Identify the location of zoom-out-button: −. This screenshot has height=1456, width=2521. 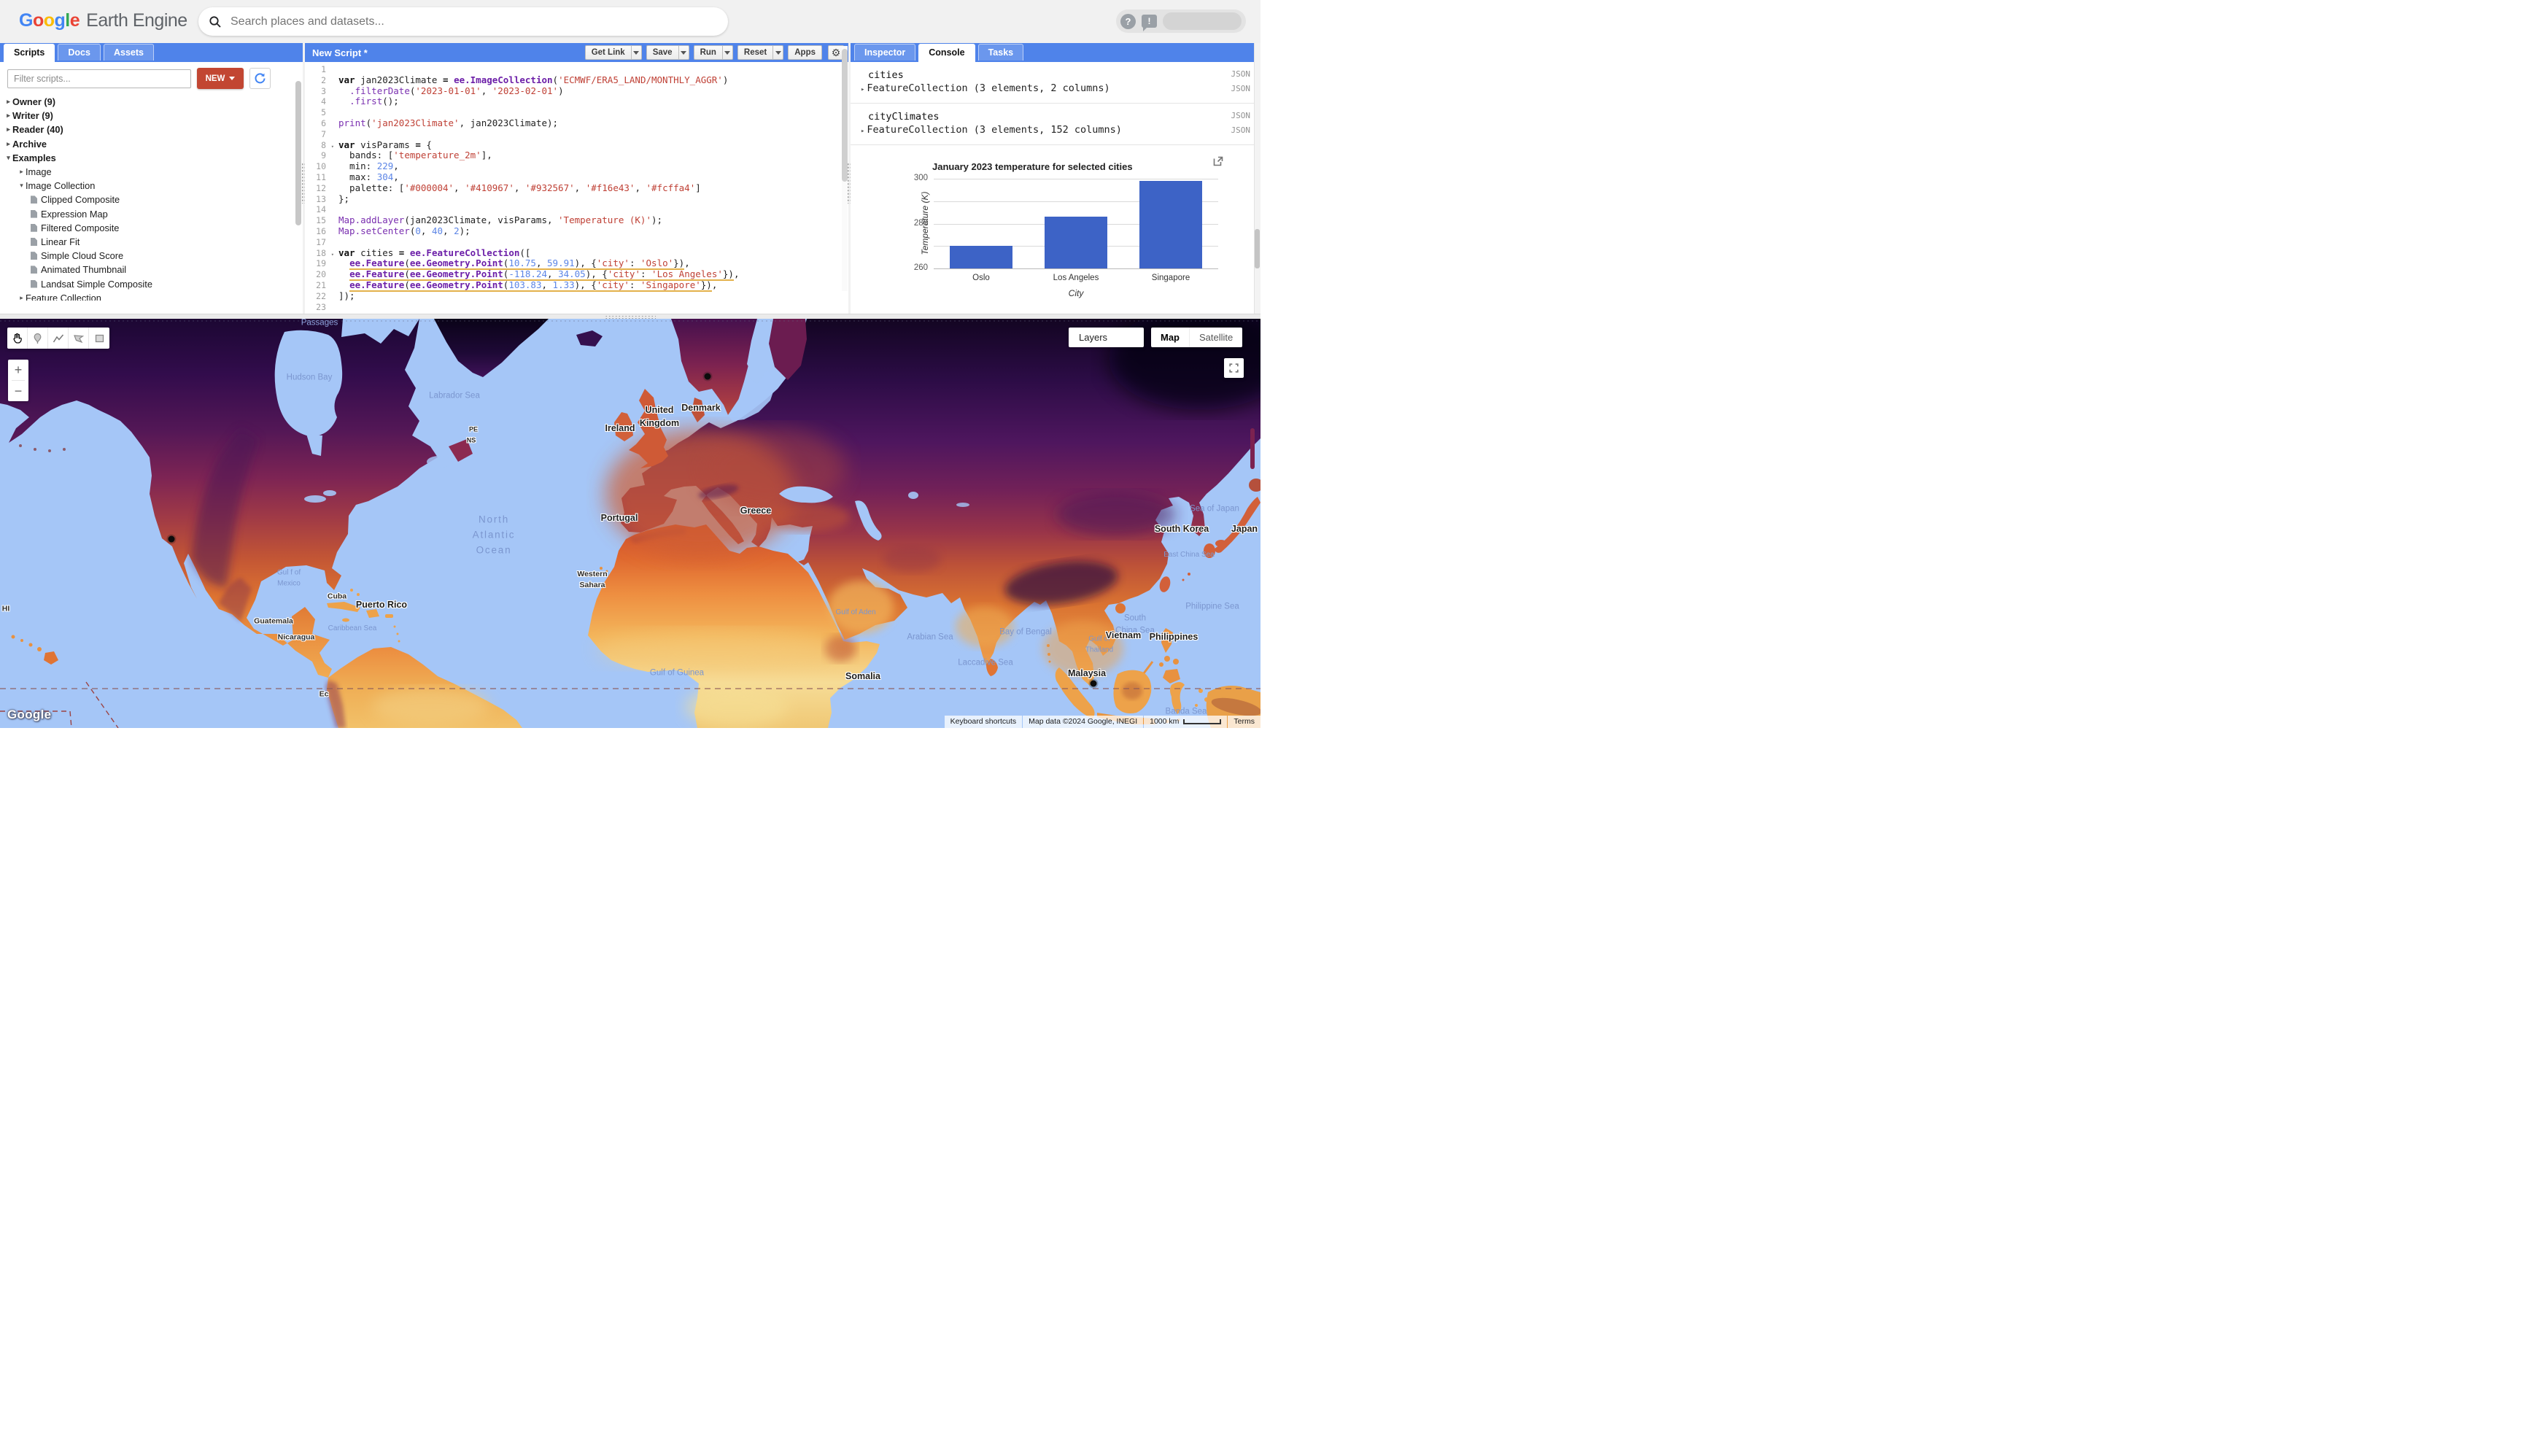
(18, 391).